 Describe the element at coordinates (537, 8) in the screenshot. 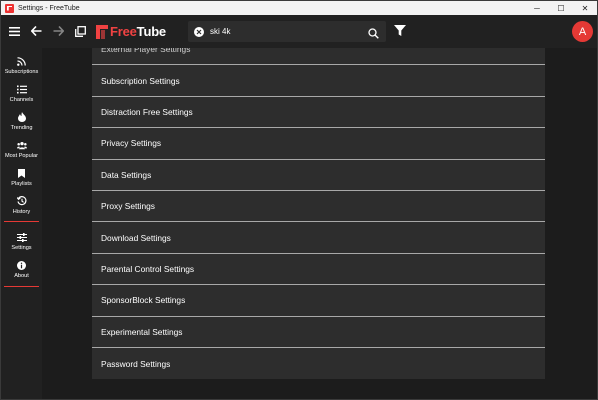

I see `minimize-button: ─` at that location.